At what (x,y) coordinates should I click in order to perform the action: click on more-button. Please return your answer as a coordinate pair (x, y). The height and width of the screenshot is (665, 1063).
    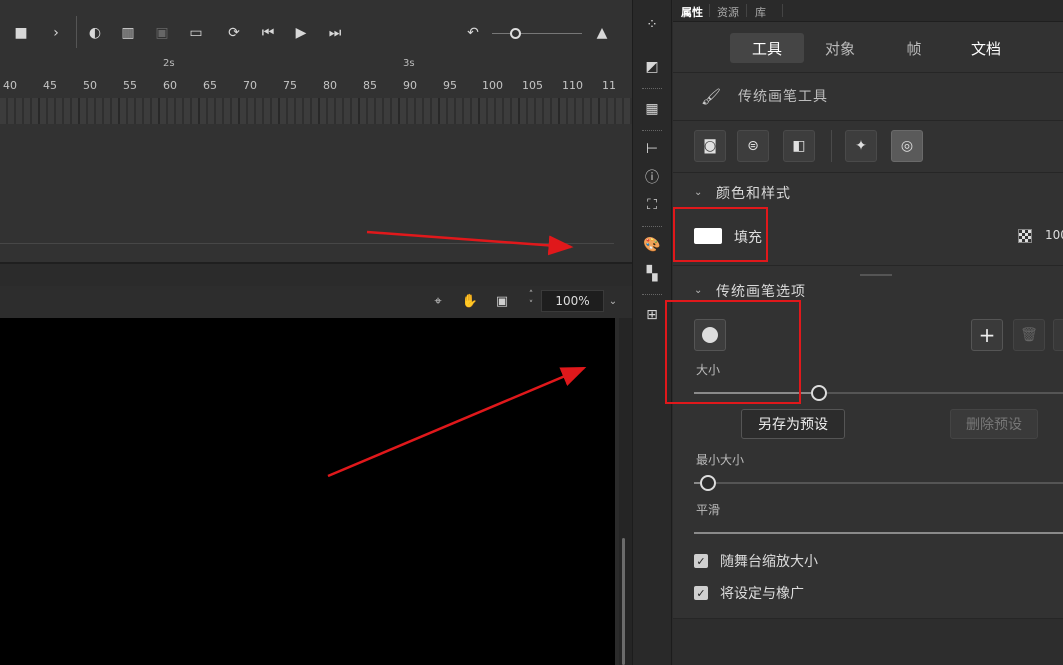
    Looking at the image, I should click on (1058, 335).